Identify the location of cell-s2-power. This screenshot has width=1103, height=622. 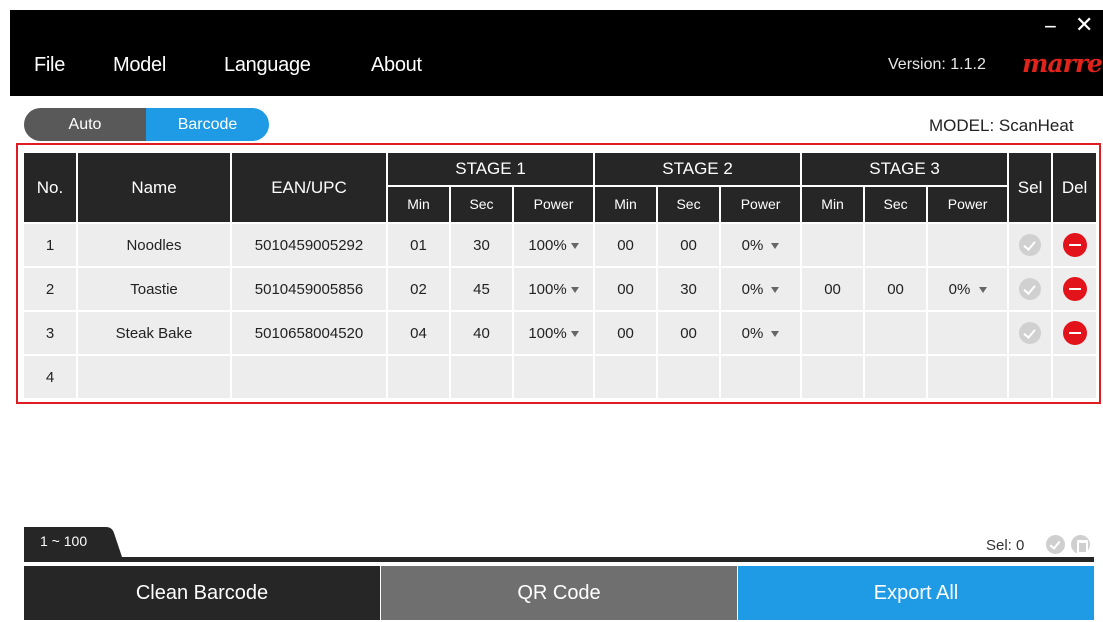
(761, 376).